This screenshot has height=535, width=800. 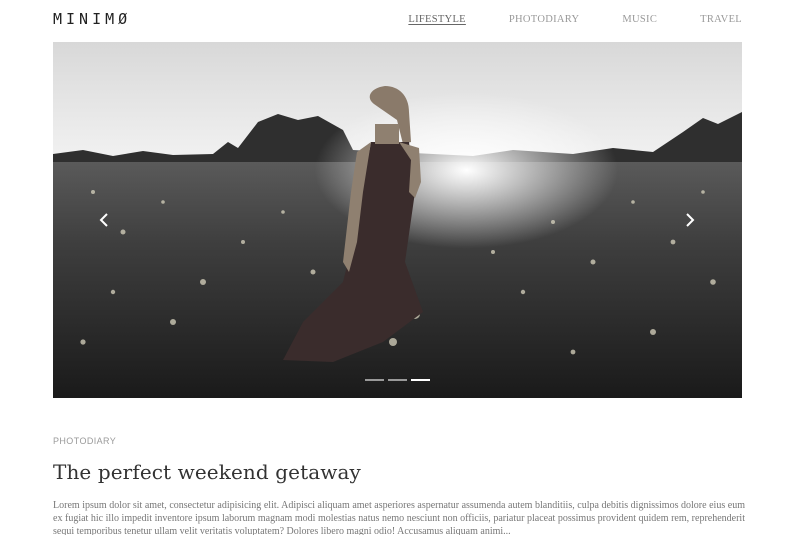 I want to click on slider-next-button, so click(x=690, y=220).